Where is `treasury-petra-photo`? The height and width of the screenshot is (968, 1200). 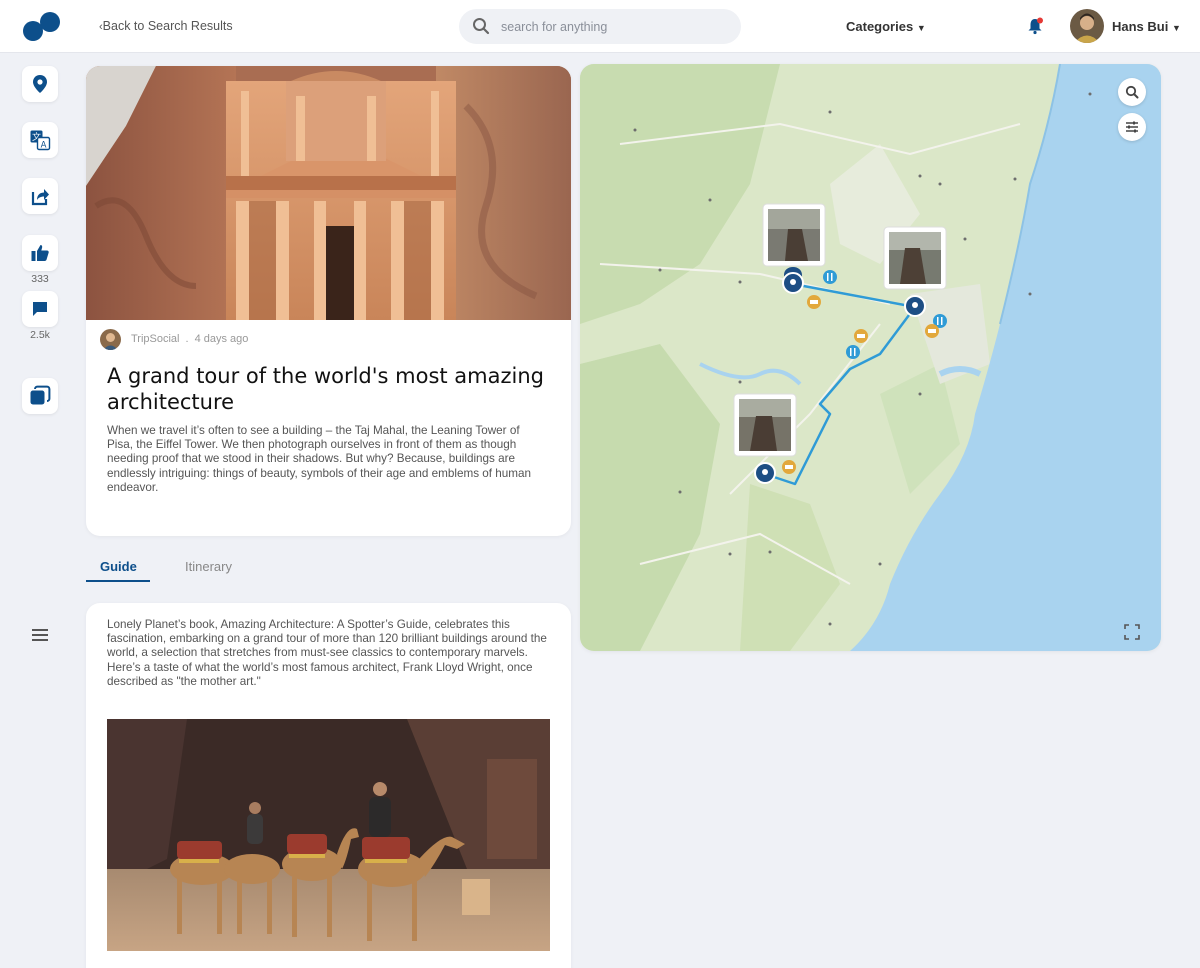
treasury-petra-photo is located at coordinates (328, 193).